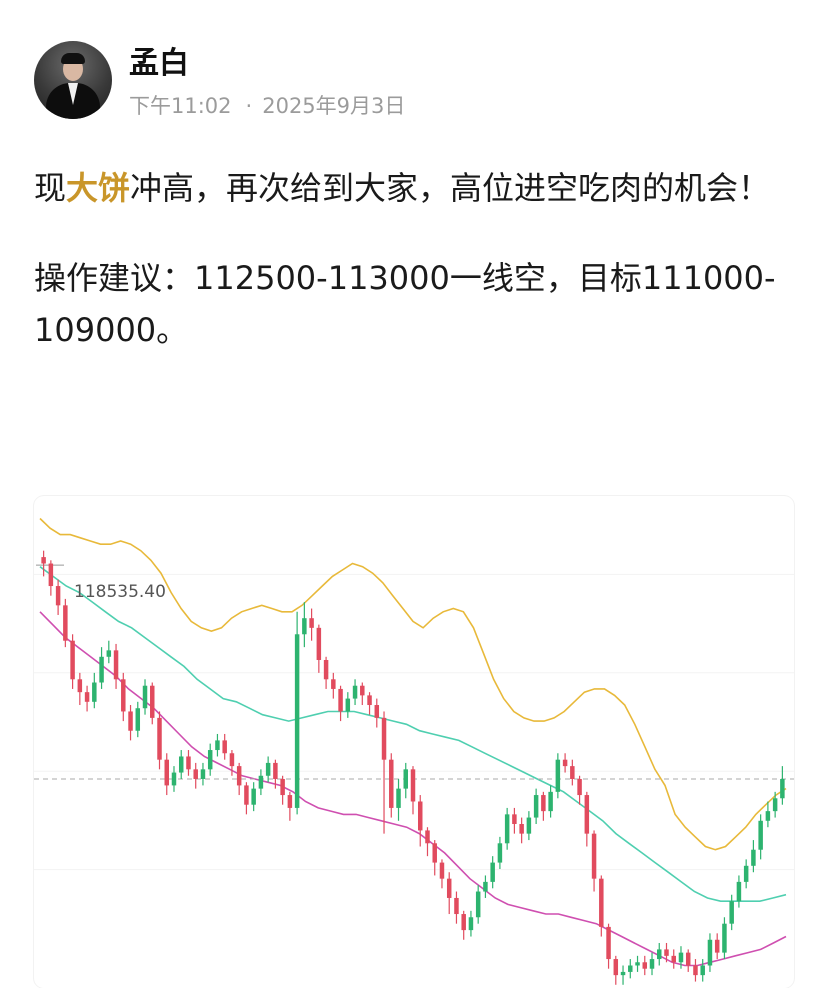  I want to click on post-line-1-prefix: 现, so click(50, 188).